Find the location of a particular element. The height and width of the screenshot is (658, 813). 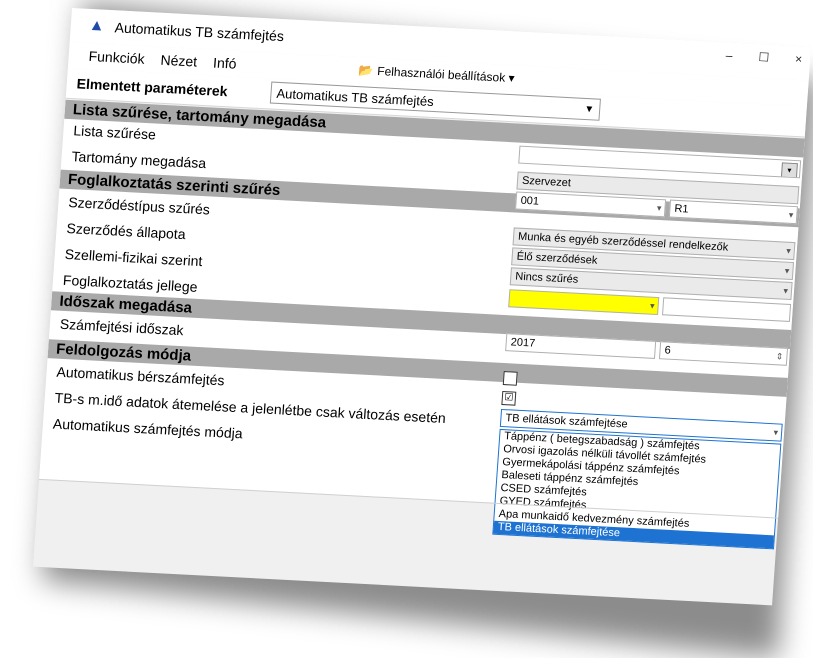

chevron-down-icon: ▼ is located at coordinates (589, 109).